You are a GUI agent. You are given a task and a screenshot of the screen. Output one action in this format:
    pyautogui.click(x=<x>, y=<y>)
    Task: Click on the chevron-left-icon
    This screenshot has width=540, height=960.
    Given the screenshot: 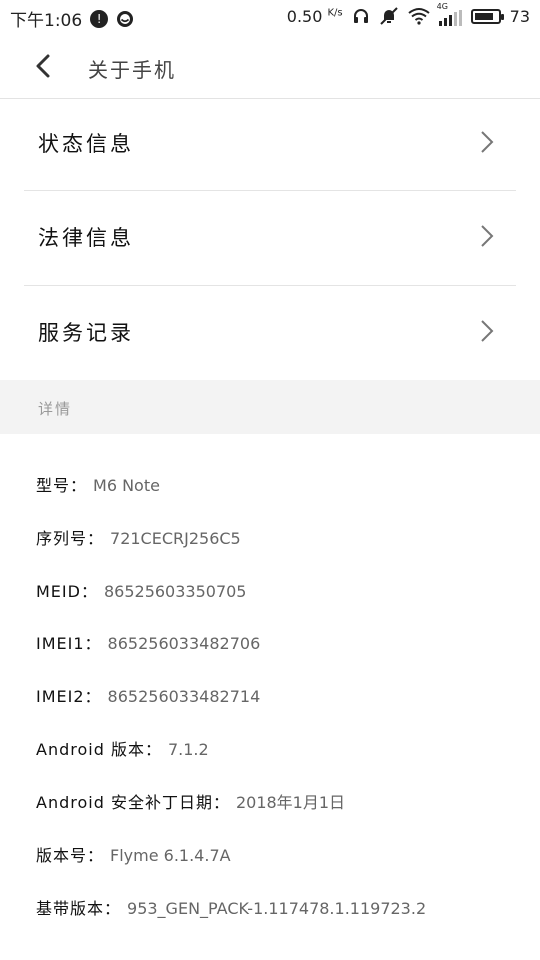 What is the action you would take?
    pyautogui.click(x=43, y=66)
    